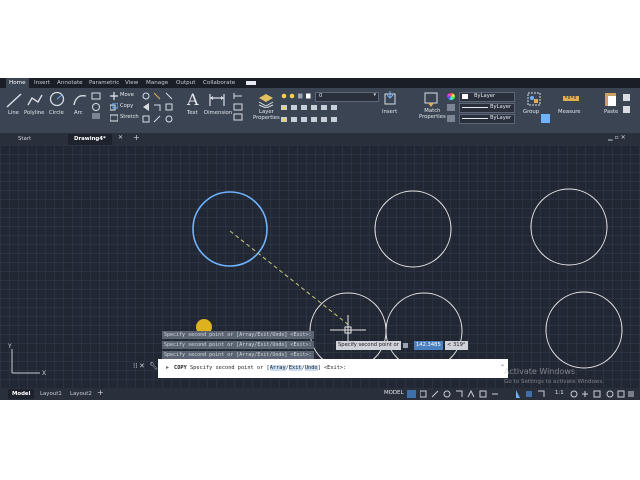  I want to click on chevron-down-icon: ▾, so click(374, 95).